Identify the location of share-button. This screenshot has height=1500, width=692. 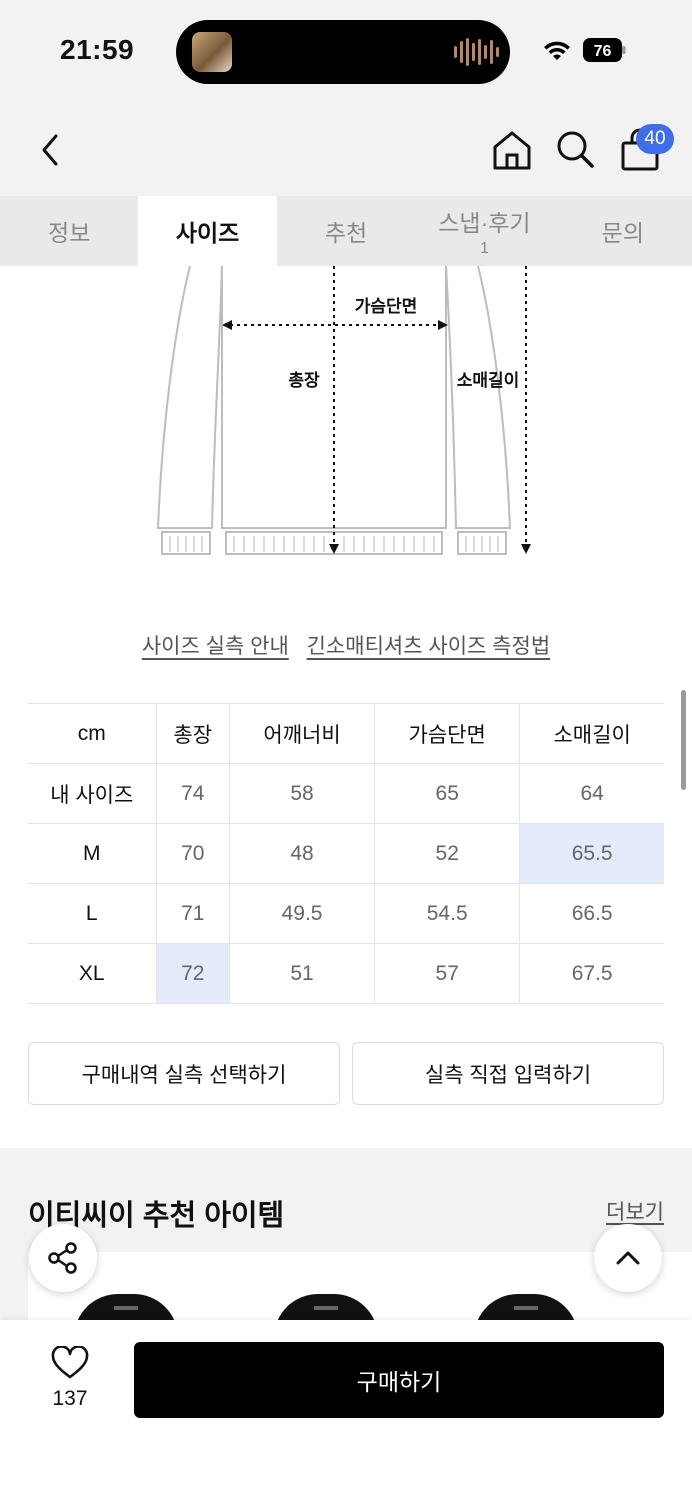
(63, 1258).